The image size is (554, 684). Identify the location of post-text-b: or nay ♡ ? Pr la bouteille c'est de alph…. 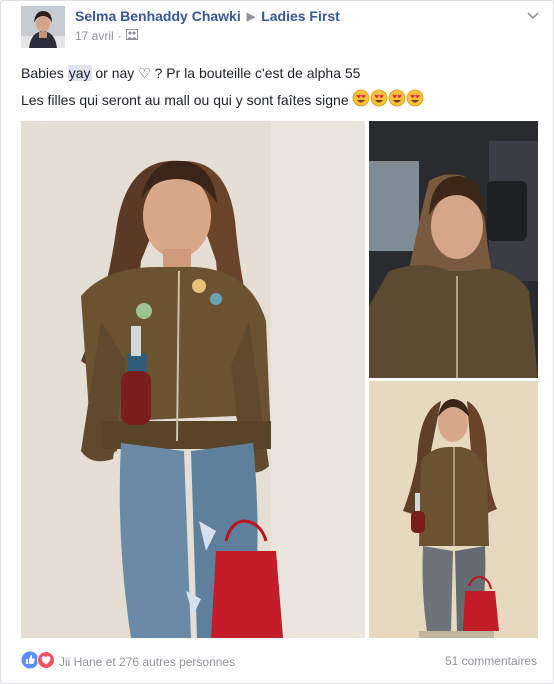
(226, 73).